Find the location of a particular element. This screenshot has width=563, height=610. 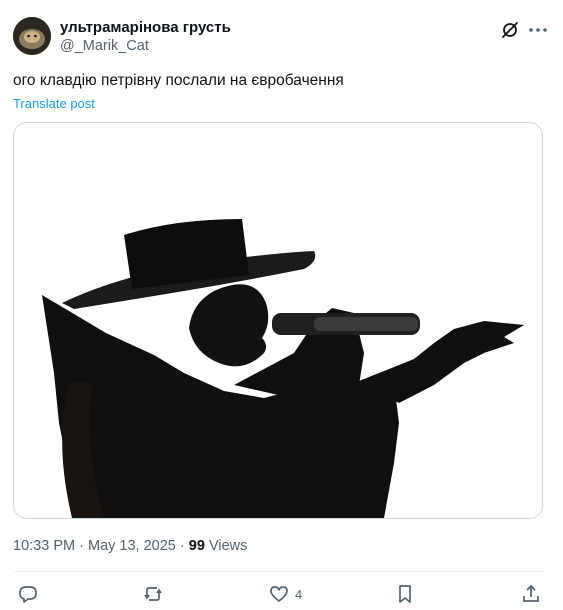

post-date: May 13, 2025 is located at coordinates (132, 546).